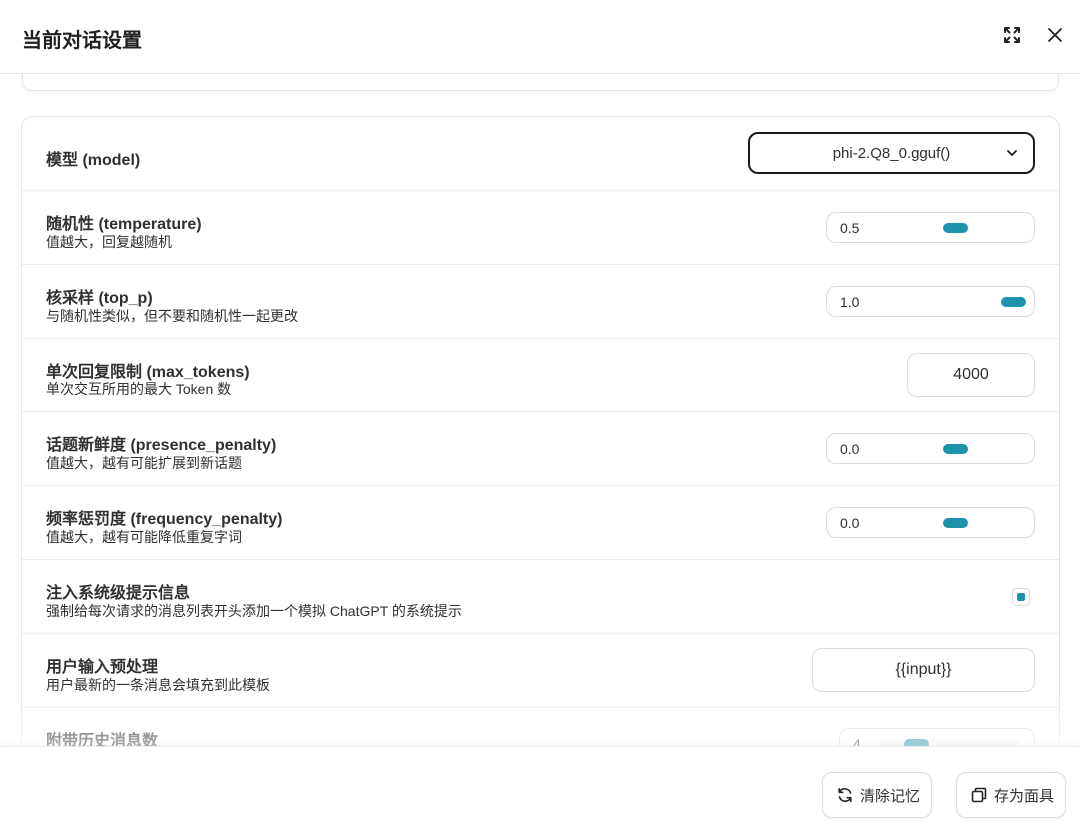 Image resolution: width=1080 pixels, height=830 pixels. Describe the element at coordinates (1012, 155) in the screenshot. I see `chevron-down-icon` at that location.